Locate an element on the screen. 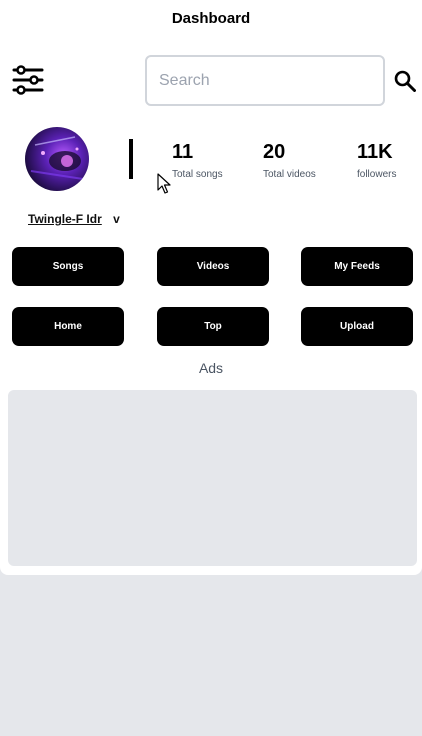 This screenshot has width=422, height=736. home-button: Home is located at coordinates (68, 326).